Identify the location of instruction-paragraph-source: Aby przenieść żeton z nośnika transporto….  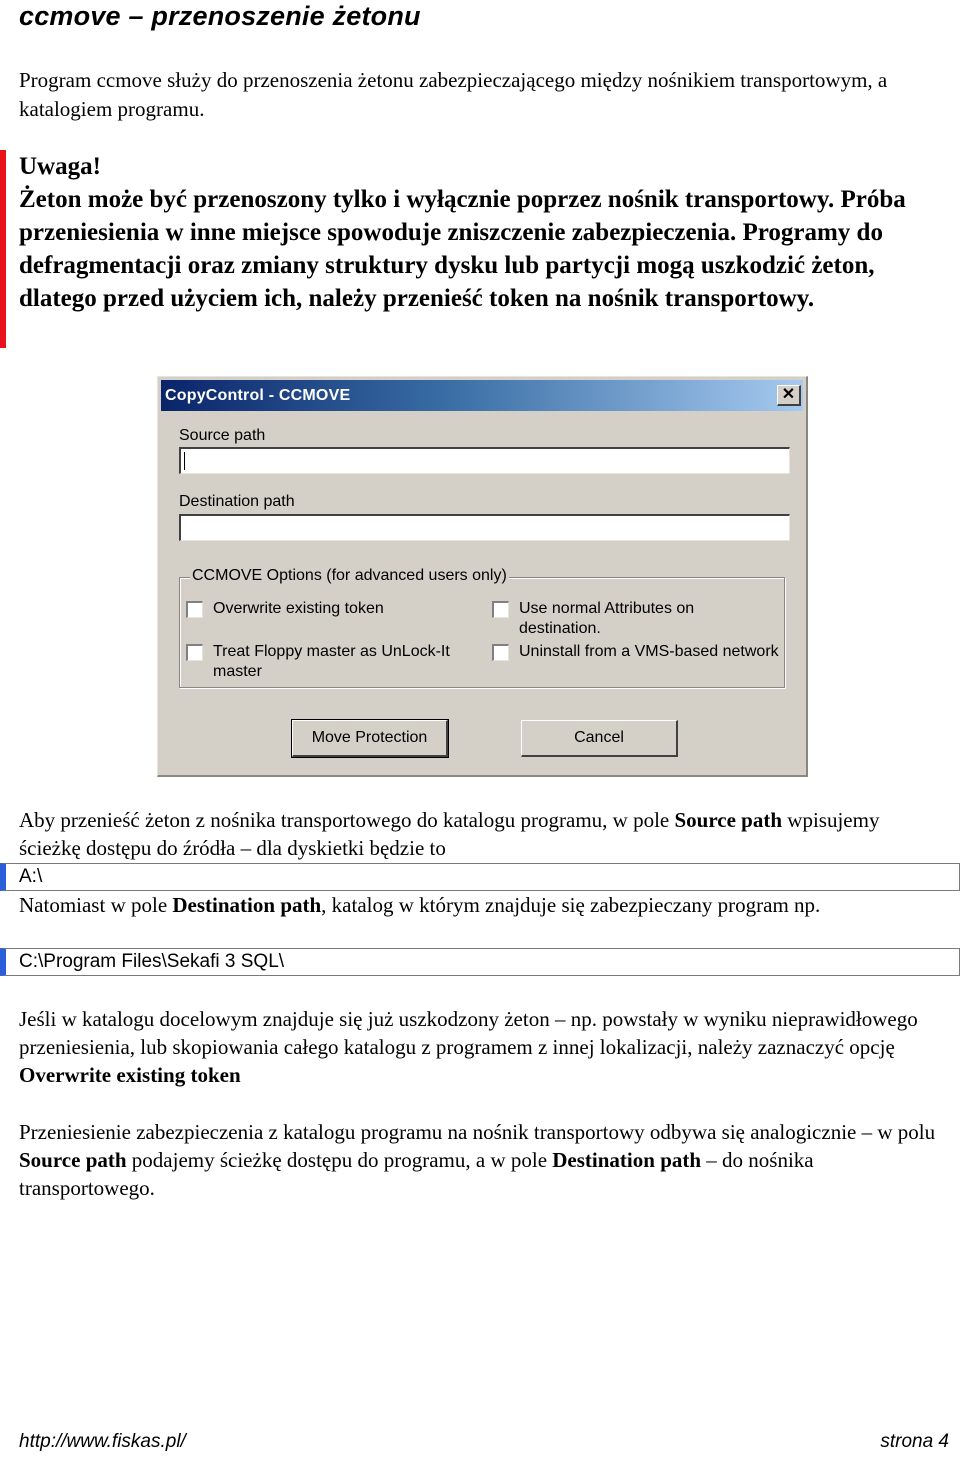
(449, 834).